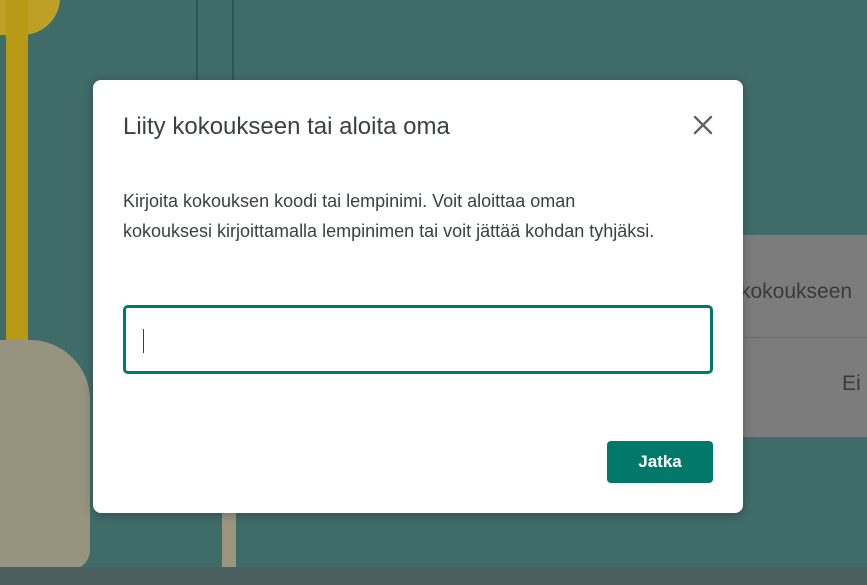  Describe the element at coordinates (851, 383) in the screenshot. I see `background-card-option: Ei` at that location.